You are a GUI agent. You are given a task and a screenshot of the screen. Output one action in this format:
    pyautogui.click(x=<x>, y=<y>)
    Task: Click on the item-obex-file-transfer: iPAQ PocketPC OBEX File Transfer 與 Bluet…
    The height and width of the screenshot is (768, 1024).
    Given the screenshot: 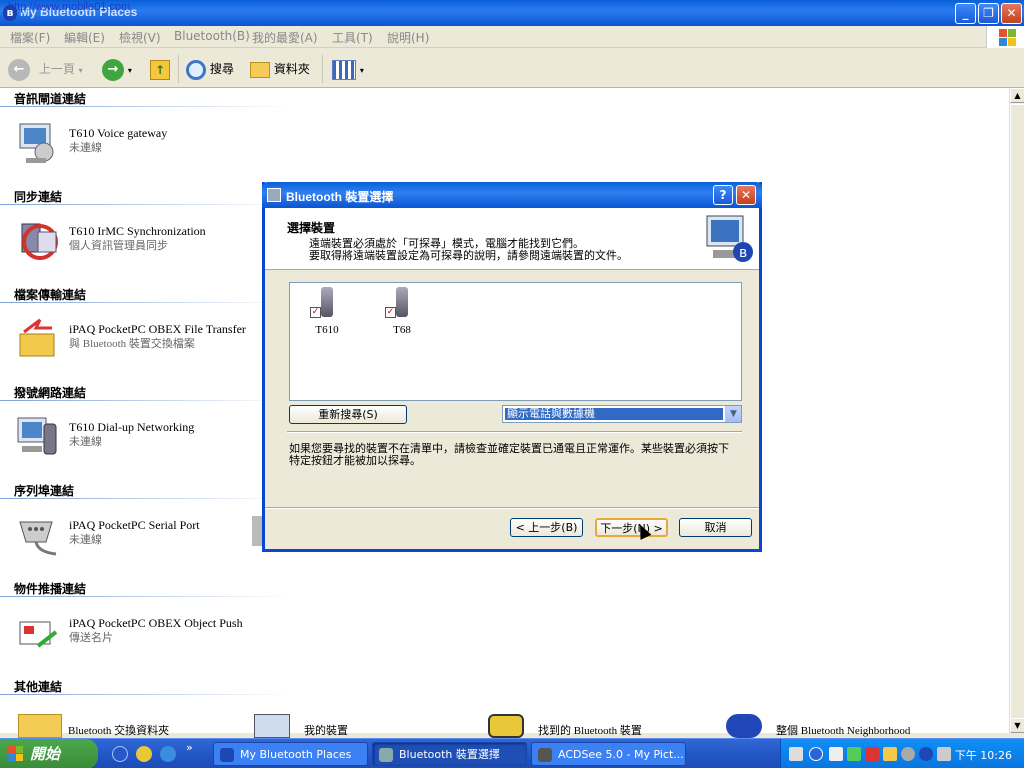 What is the action you would take?
    pyautogui.click(x=151, y=337)
    